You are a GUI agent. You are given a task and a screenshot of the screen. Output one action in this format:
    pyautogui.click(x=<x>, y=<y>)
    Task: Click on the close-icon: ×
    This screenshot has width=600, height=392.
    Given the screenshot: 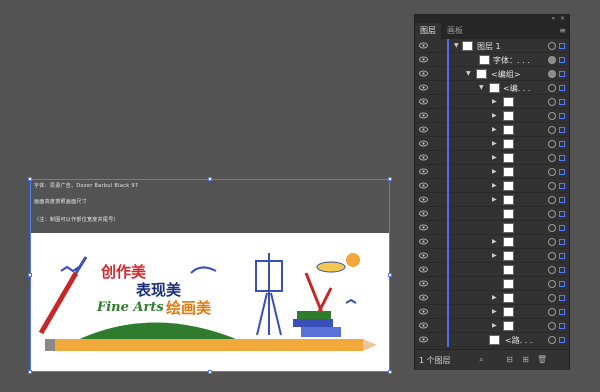 What is the action you would take?
    pyautogui.click(x=562, y=18)
    